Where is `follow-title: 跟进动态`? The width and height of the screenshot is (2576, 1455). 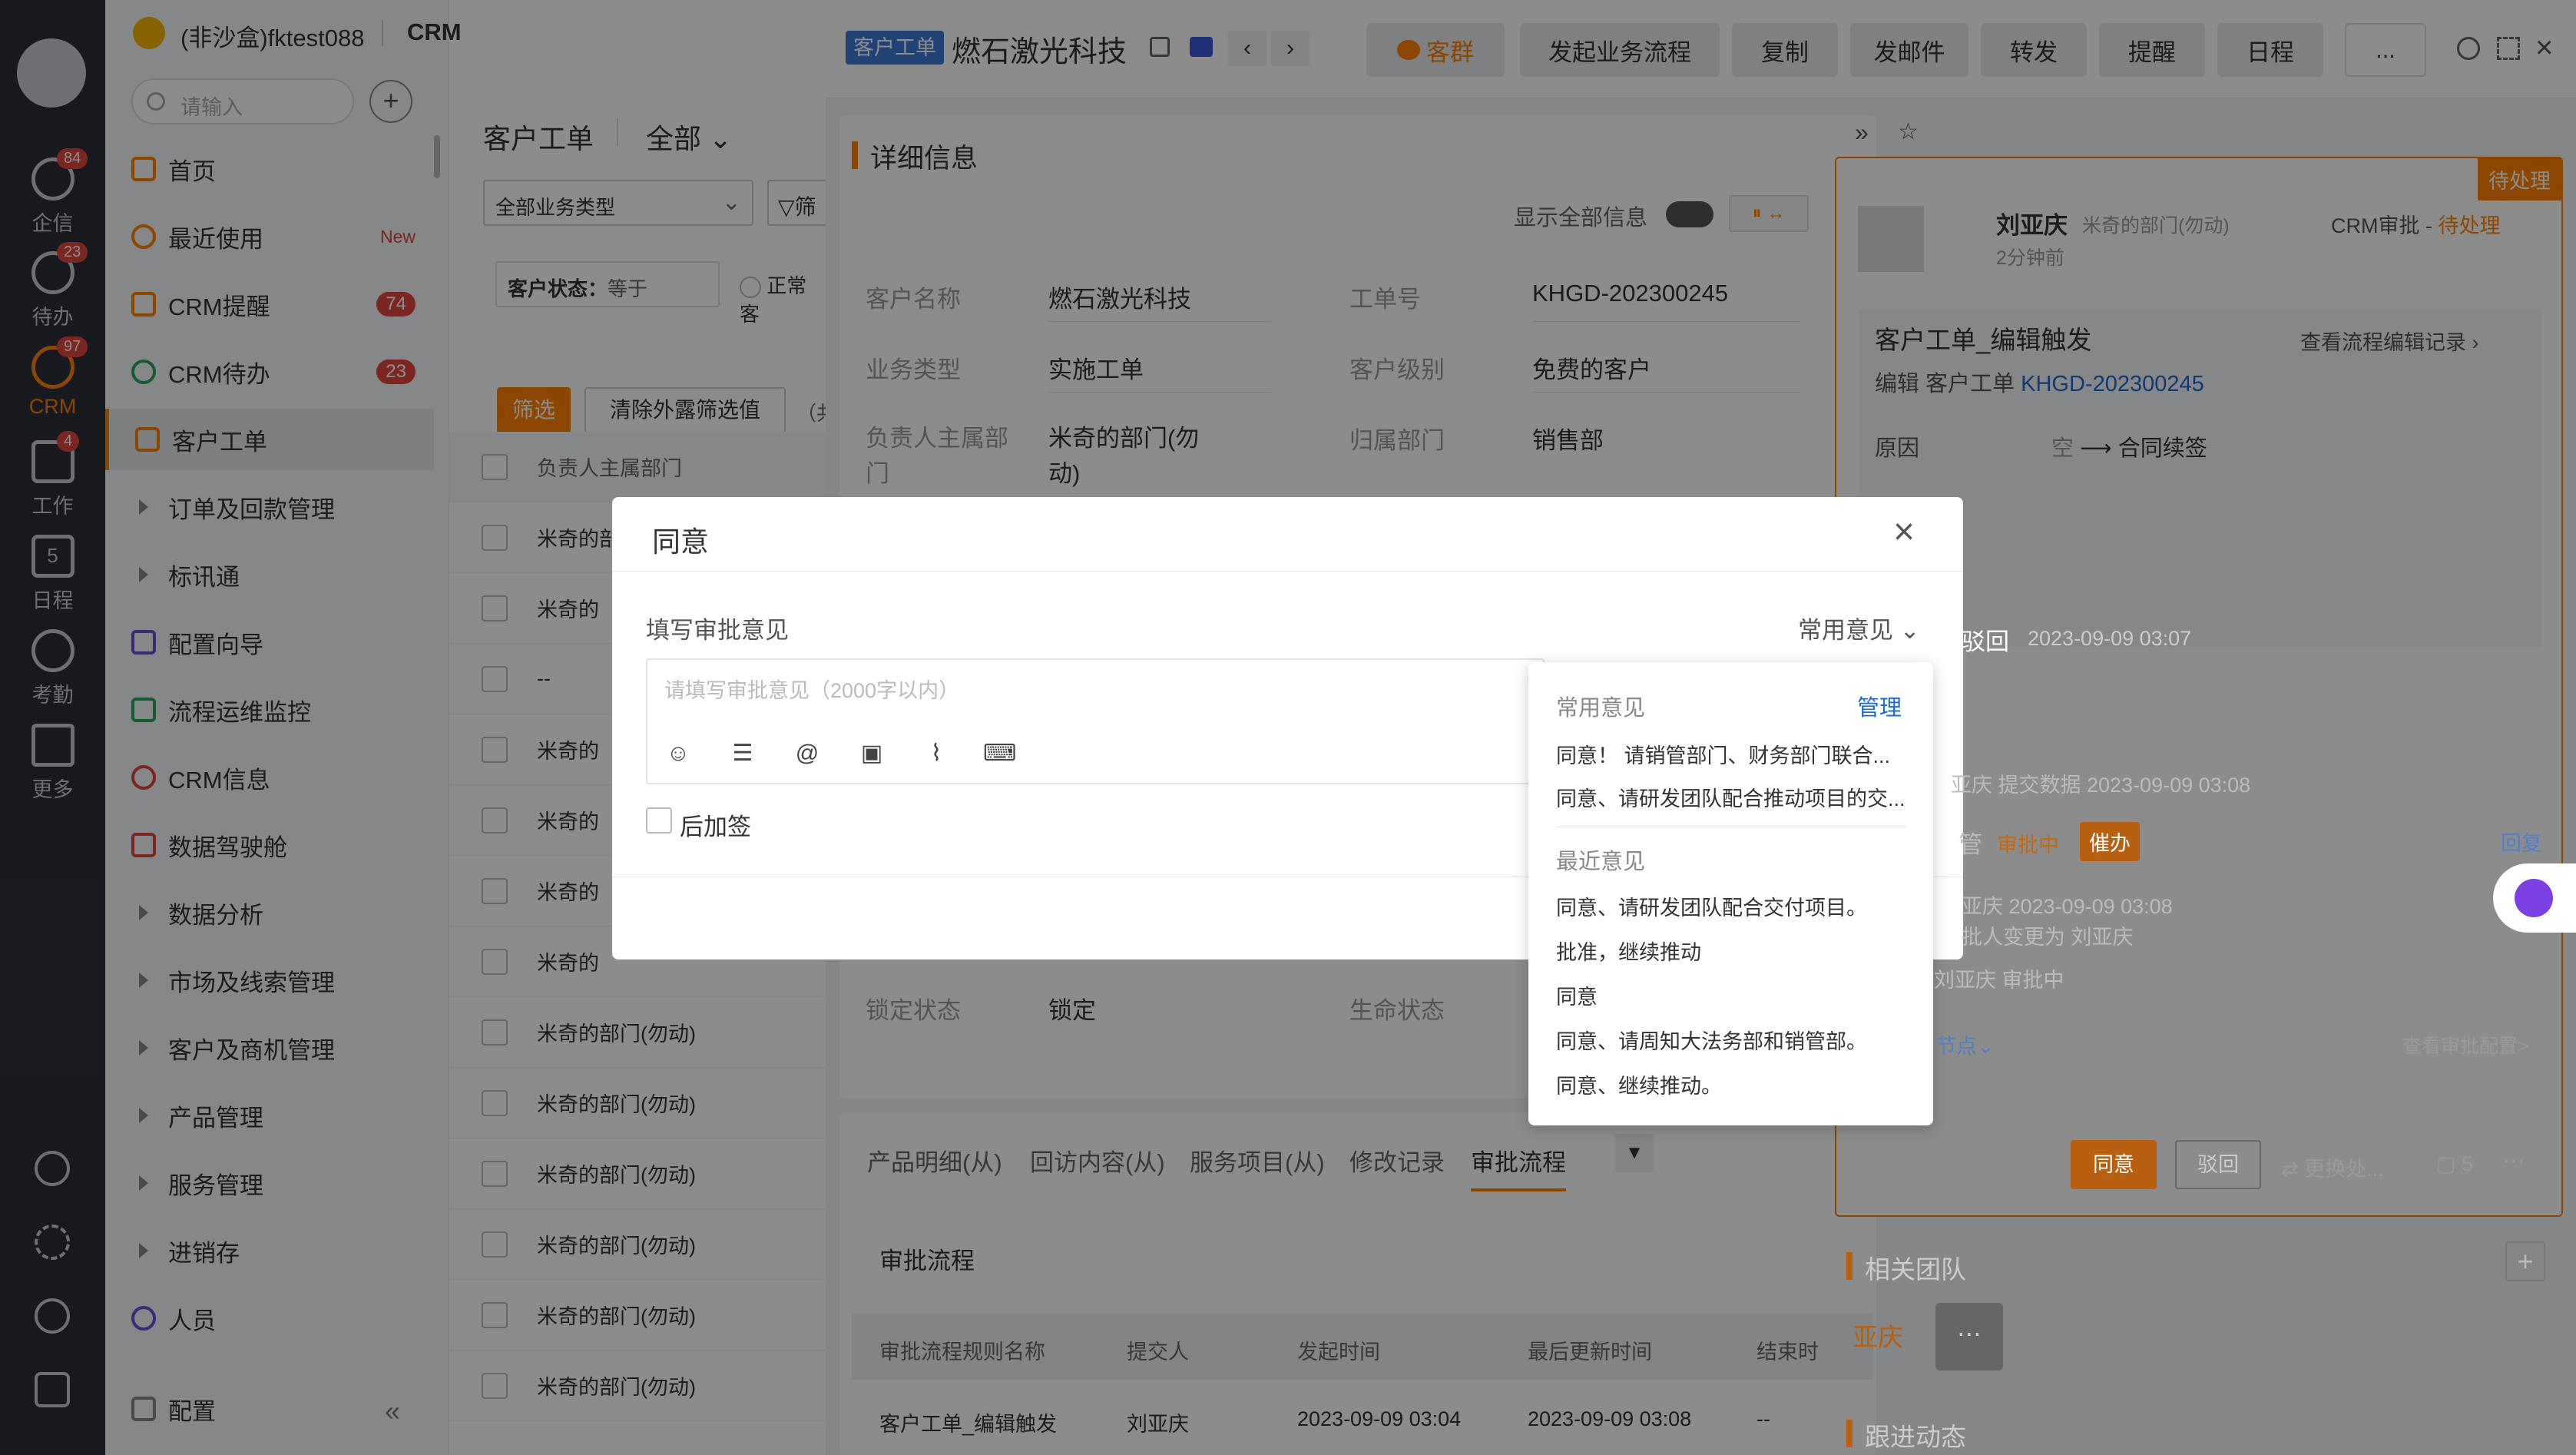
follow-title: 跟进动态 is located at coordinates (1916, 1437).